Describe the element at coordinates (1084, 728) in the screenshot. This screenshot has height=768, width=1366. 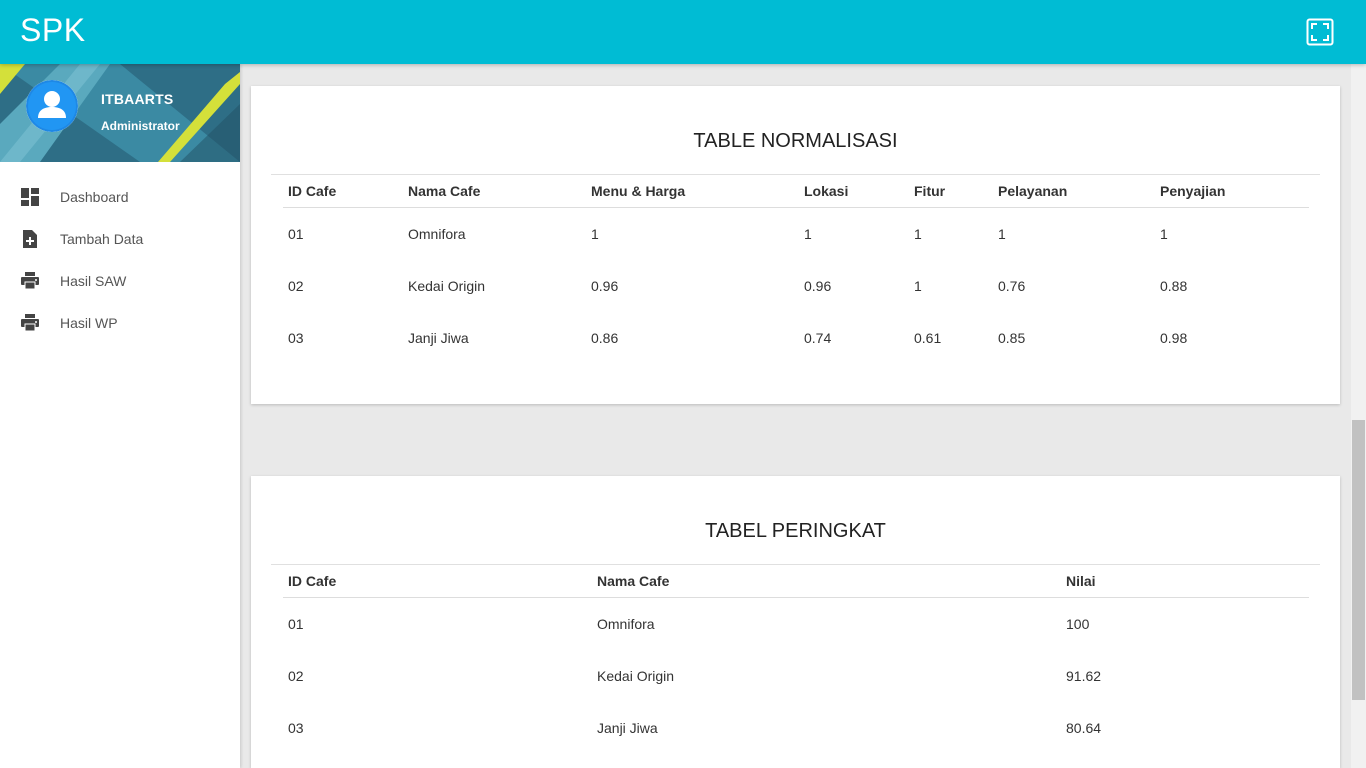
I see `table-cell: 80.64` at that location.